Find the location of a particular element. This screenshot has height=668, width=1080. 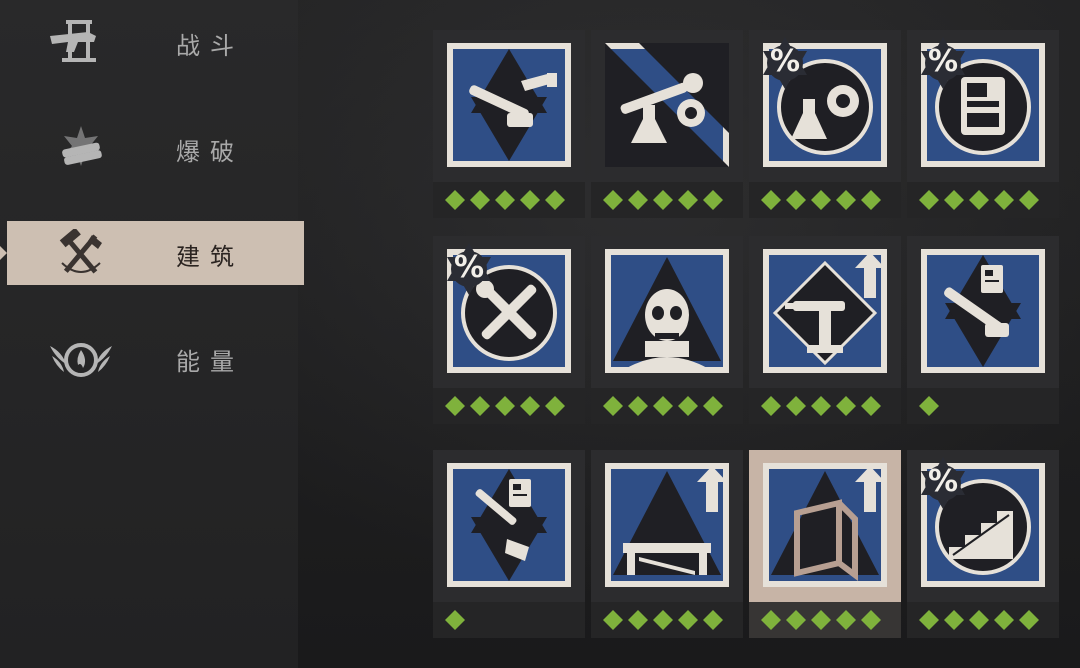

category-label: 爆破 is located at coordinates (210, 152).